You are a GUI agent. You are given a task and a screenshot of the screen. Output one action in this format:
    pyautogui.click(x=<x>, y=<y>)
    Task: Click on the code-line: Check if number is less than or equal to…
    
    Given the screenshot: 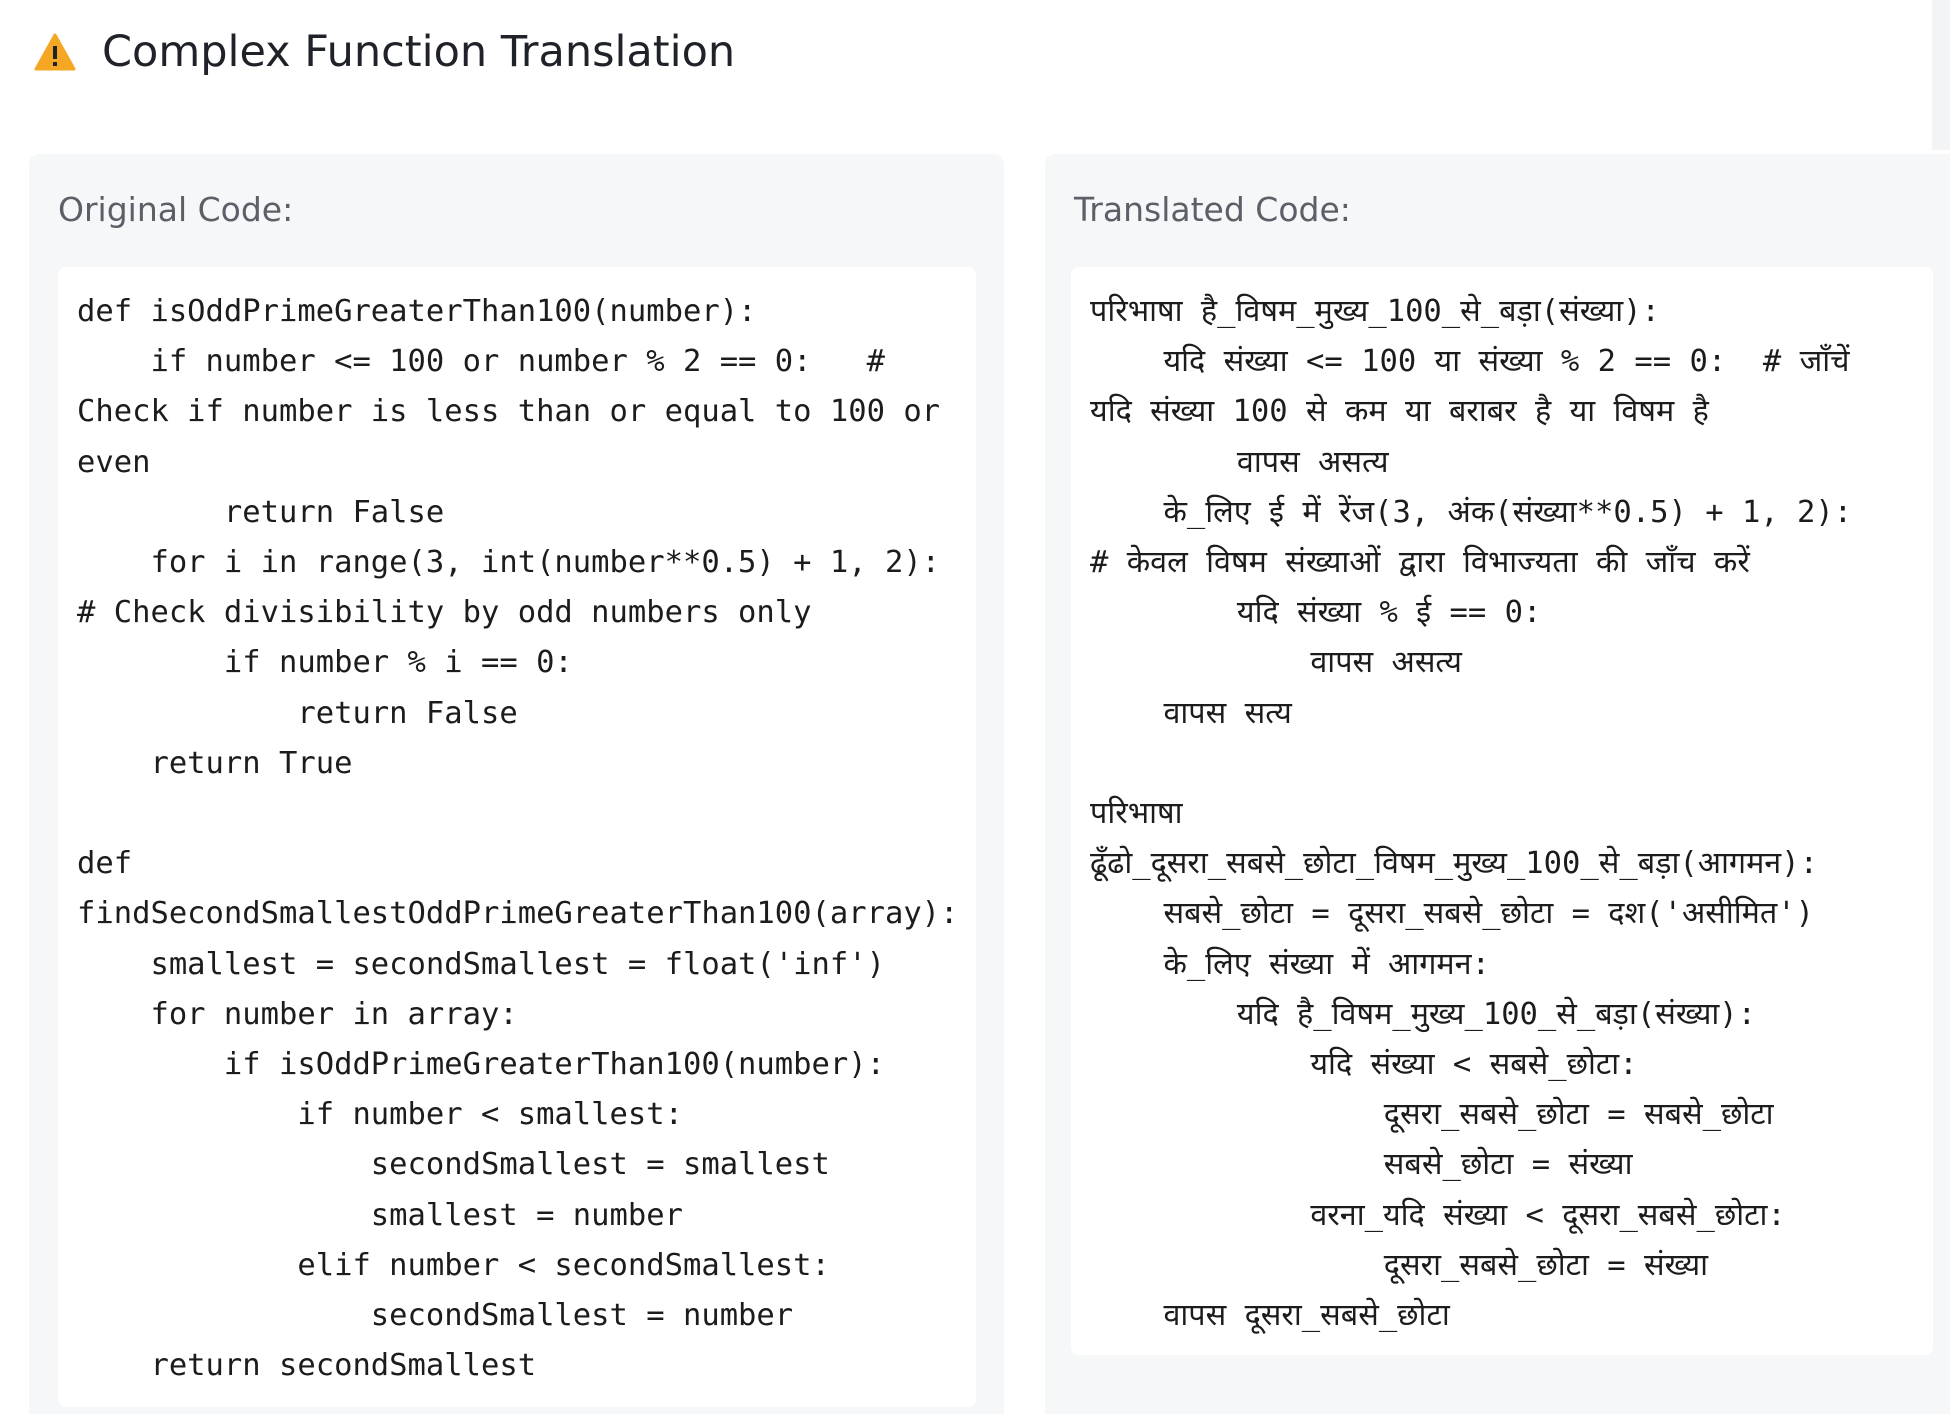 What is the action you would take?
    pyautogui.click(x=509, y=412)
    